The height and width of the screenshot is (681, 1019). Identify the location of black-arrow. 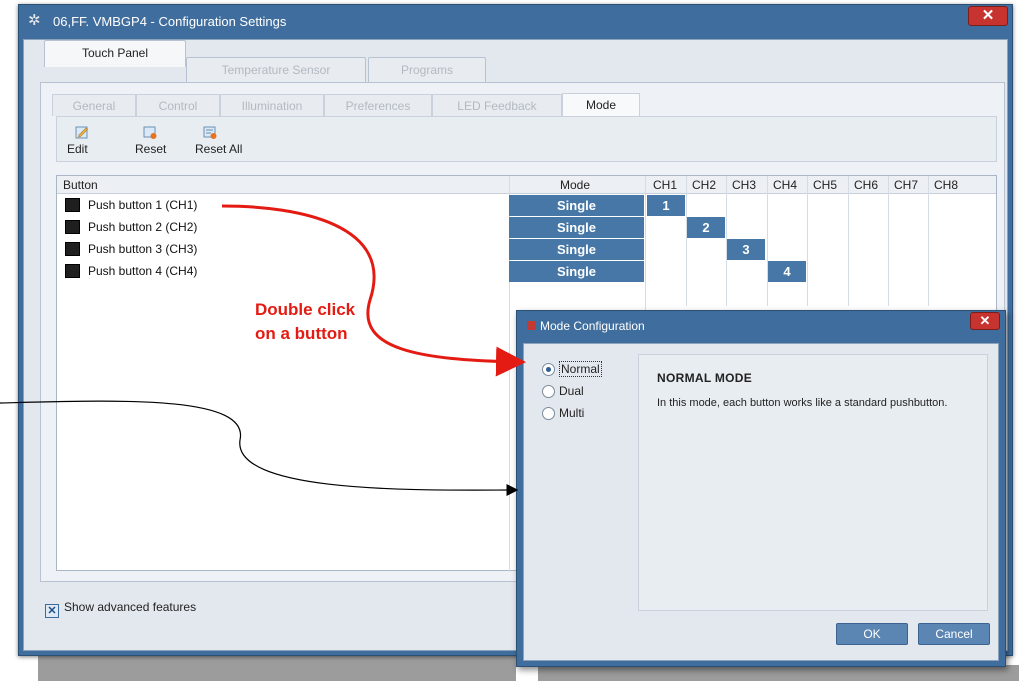
(259, 448).